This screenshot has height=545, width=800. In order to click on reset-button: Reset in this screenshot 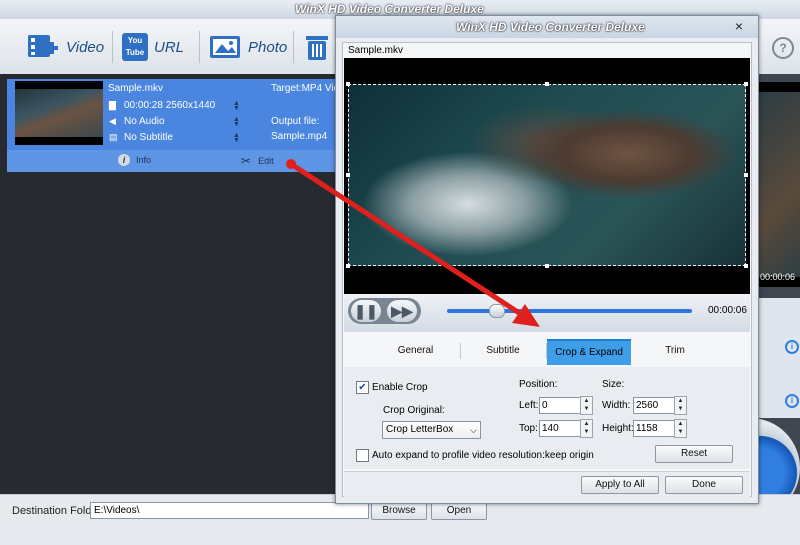, I will do `click(694, 454)`.